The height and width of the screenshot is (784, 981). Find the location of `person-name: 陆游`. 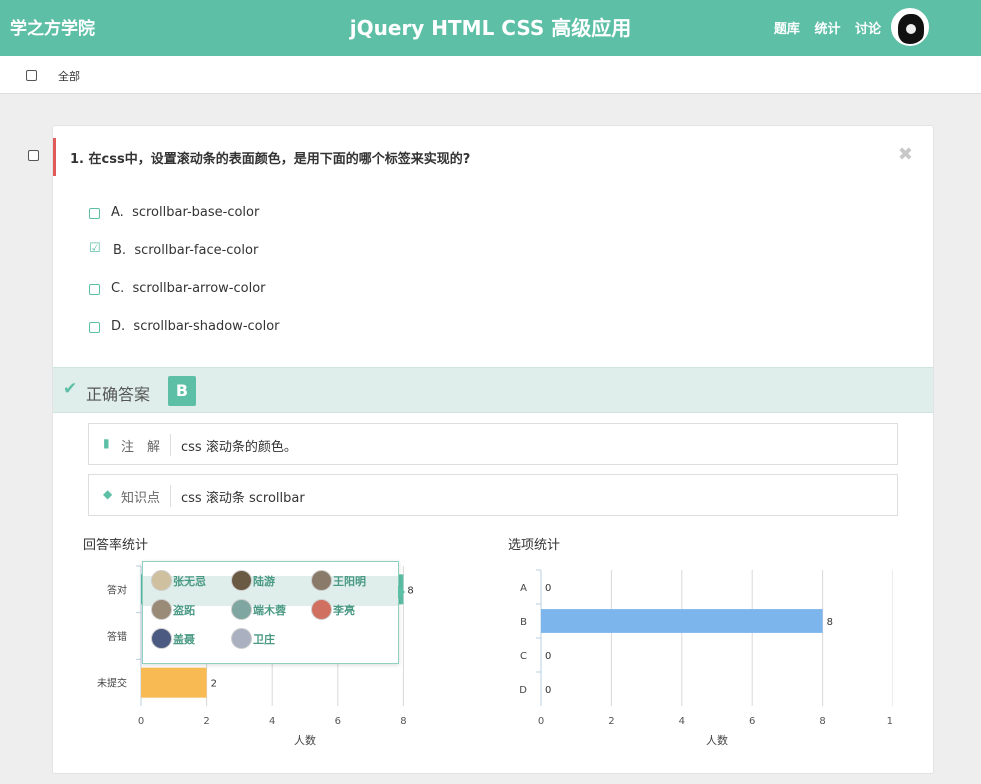

person-name: 陆游 is located at coordinates (264, 581).